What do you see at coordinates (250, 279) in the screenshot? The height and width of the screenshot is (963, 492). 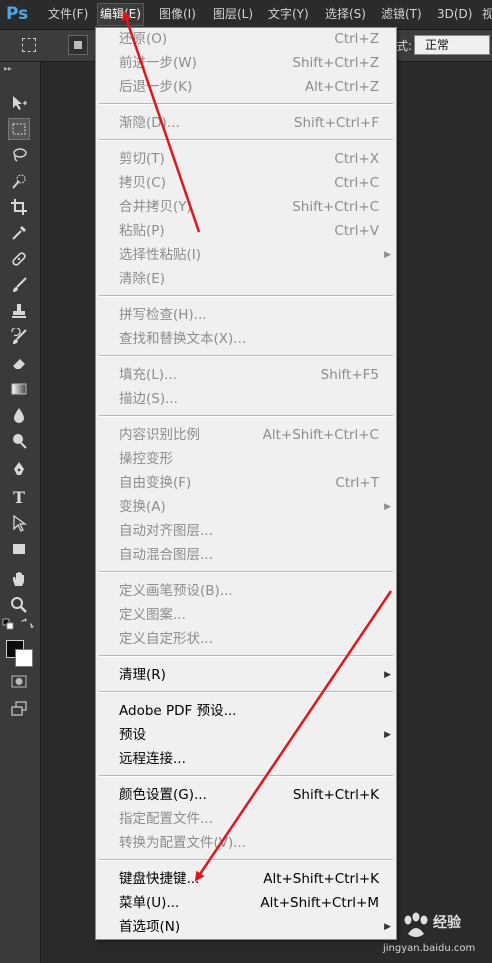 I see `menu-item-clear: 清除(E)` at bounding box center [250, 279].